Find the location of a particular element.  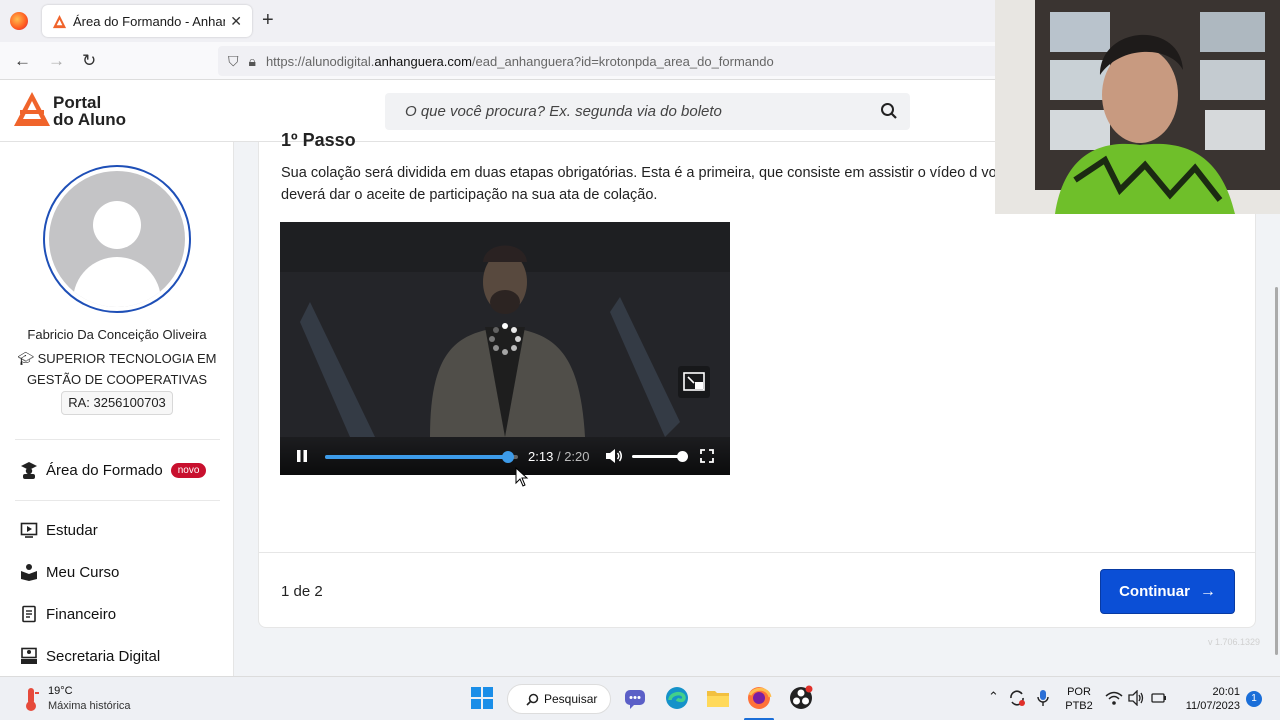

obs-studio-icon is located at coordinates (801, 698).